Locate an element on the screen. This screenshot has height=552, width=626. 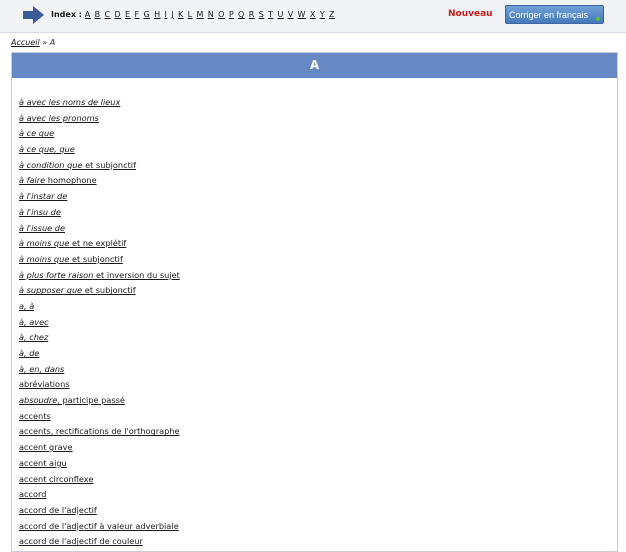
entry-link: à ce que is located at coordinates (36, 133).